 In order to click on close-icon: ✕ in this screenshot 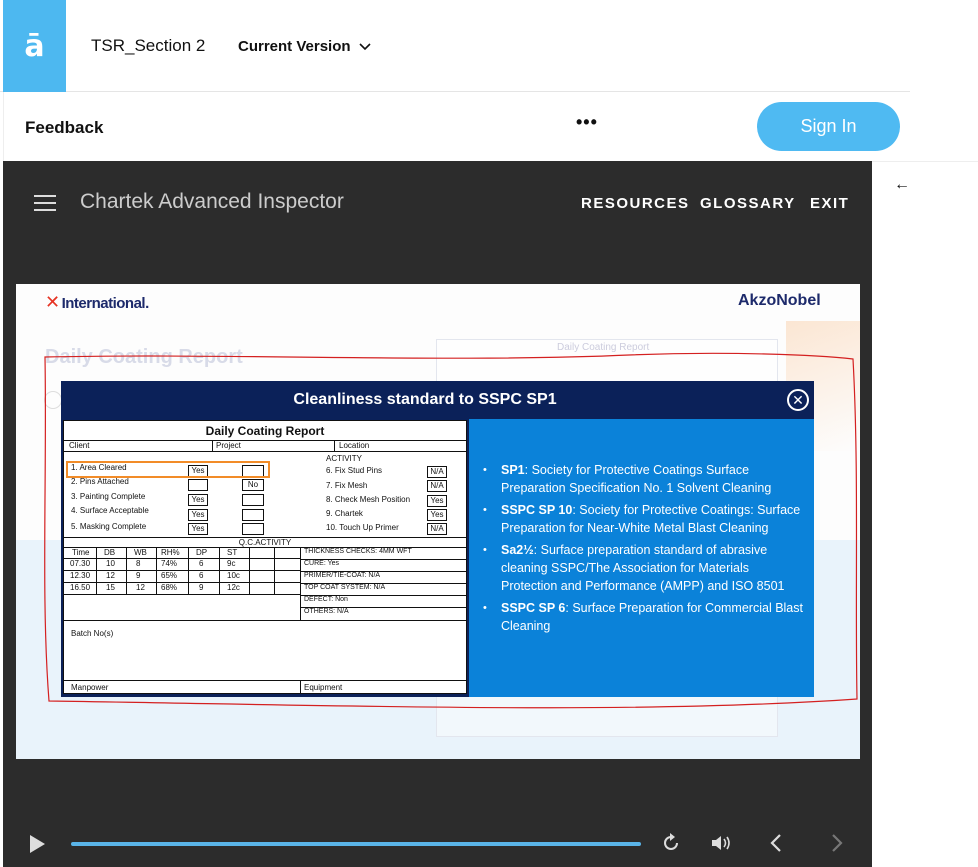, I will do `click(798, 400)`.